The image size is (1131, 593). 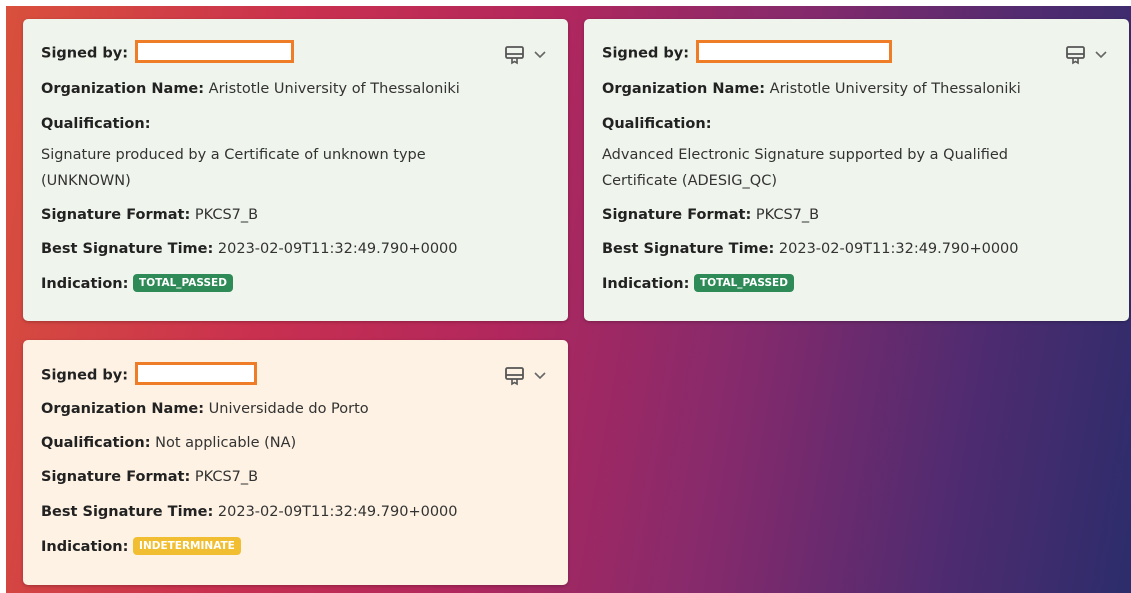 I want to click on organization-row: Organization Name: Universidade do Porto, so click(x=295, y=409).